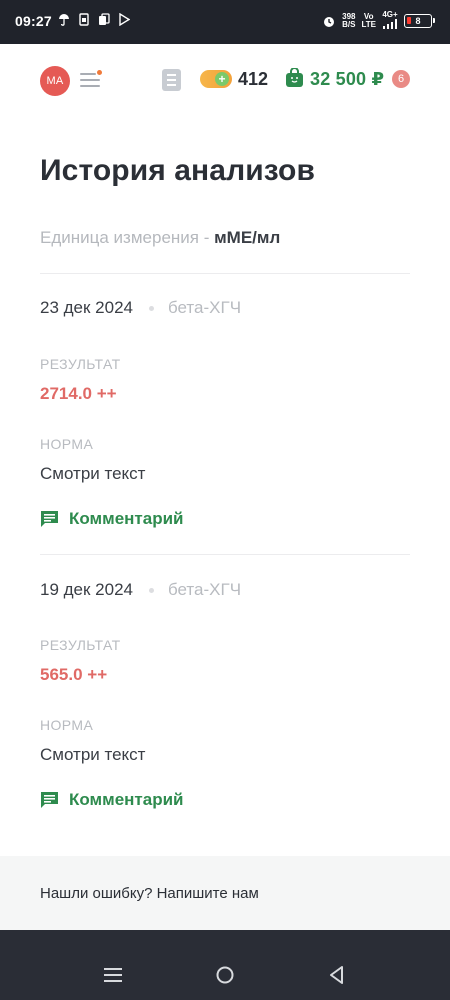 The image size is (450, 1000). I want to click on unit-label: Единица измерения -, so click(127, 237).